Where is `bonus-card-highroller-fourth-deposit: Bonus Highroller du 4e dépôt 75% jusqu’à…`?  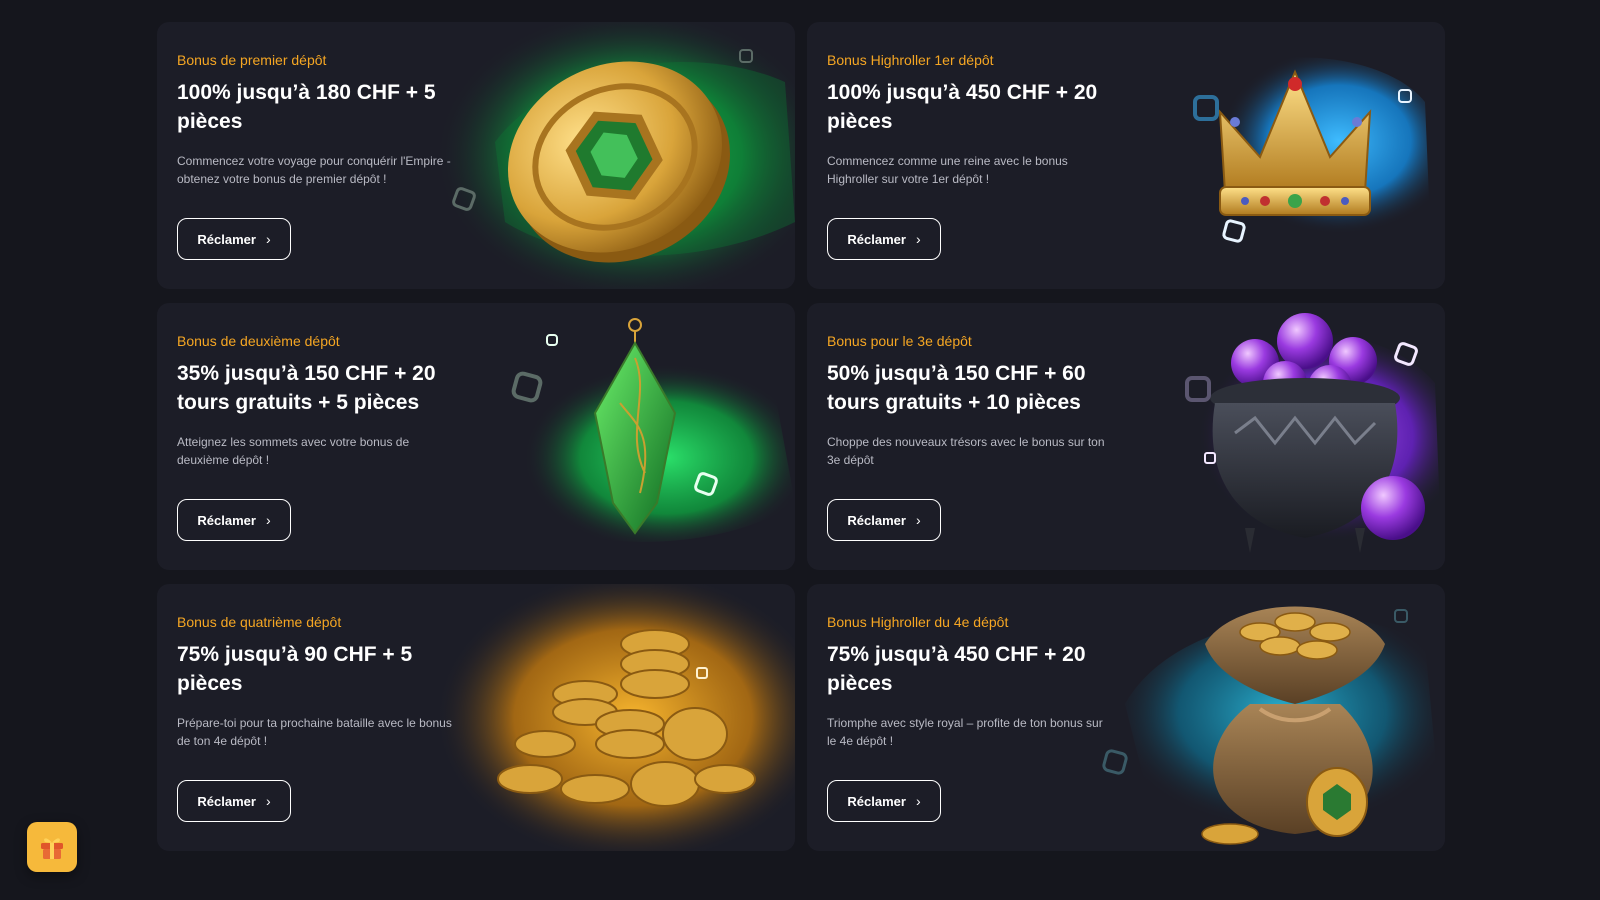 bonus-card-highroller-fourth-deposit: Bonus Highroller du 4e dépôt 75% jusqu’à… is located at coordinates (1126, 717).